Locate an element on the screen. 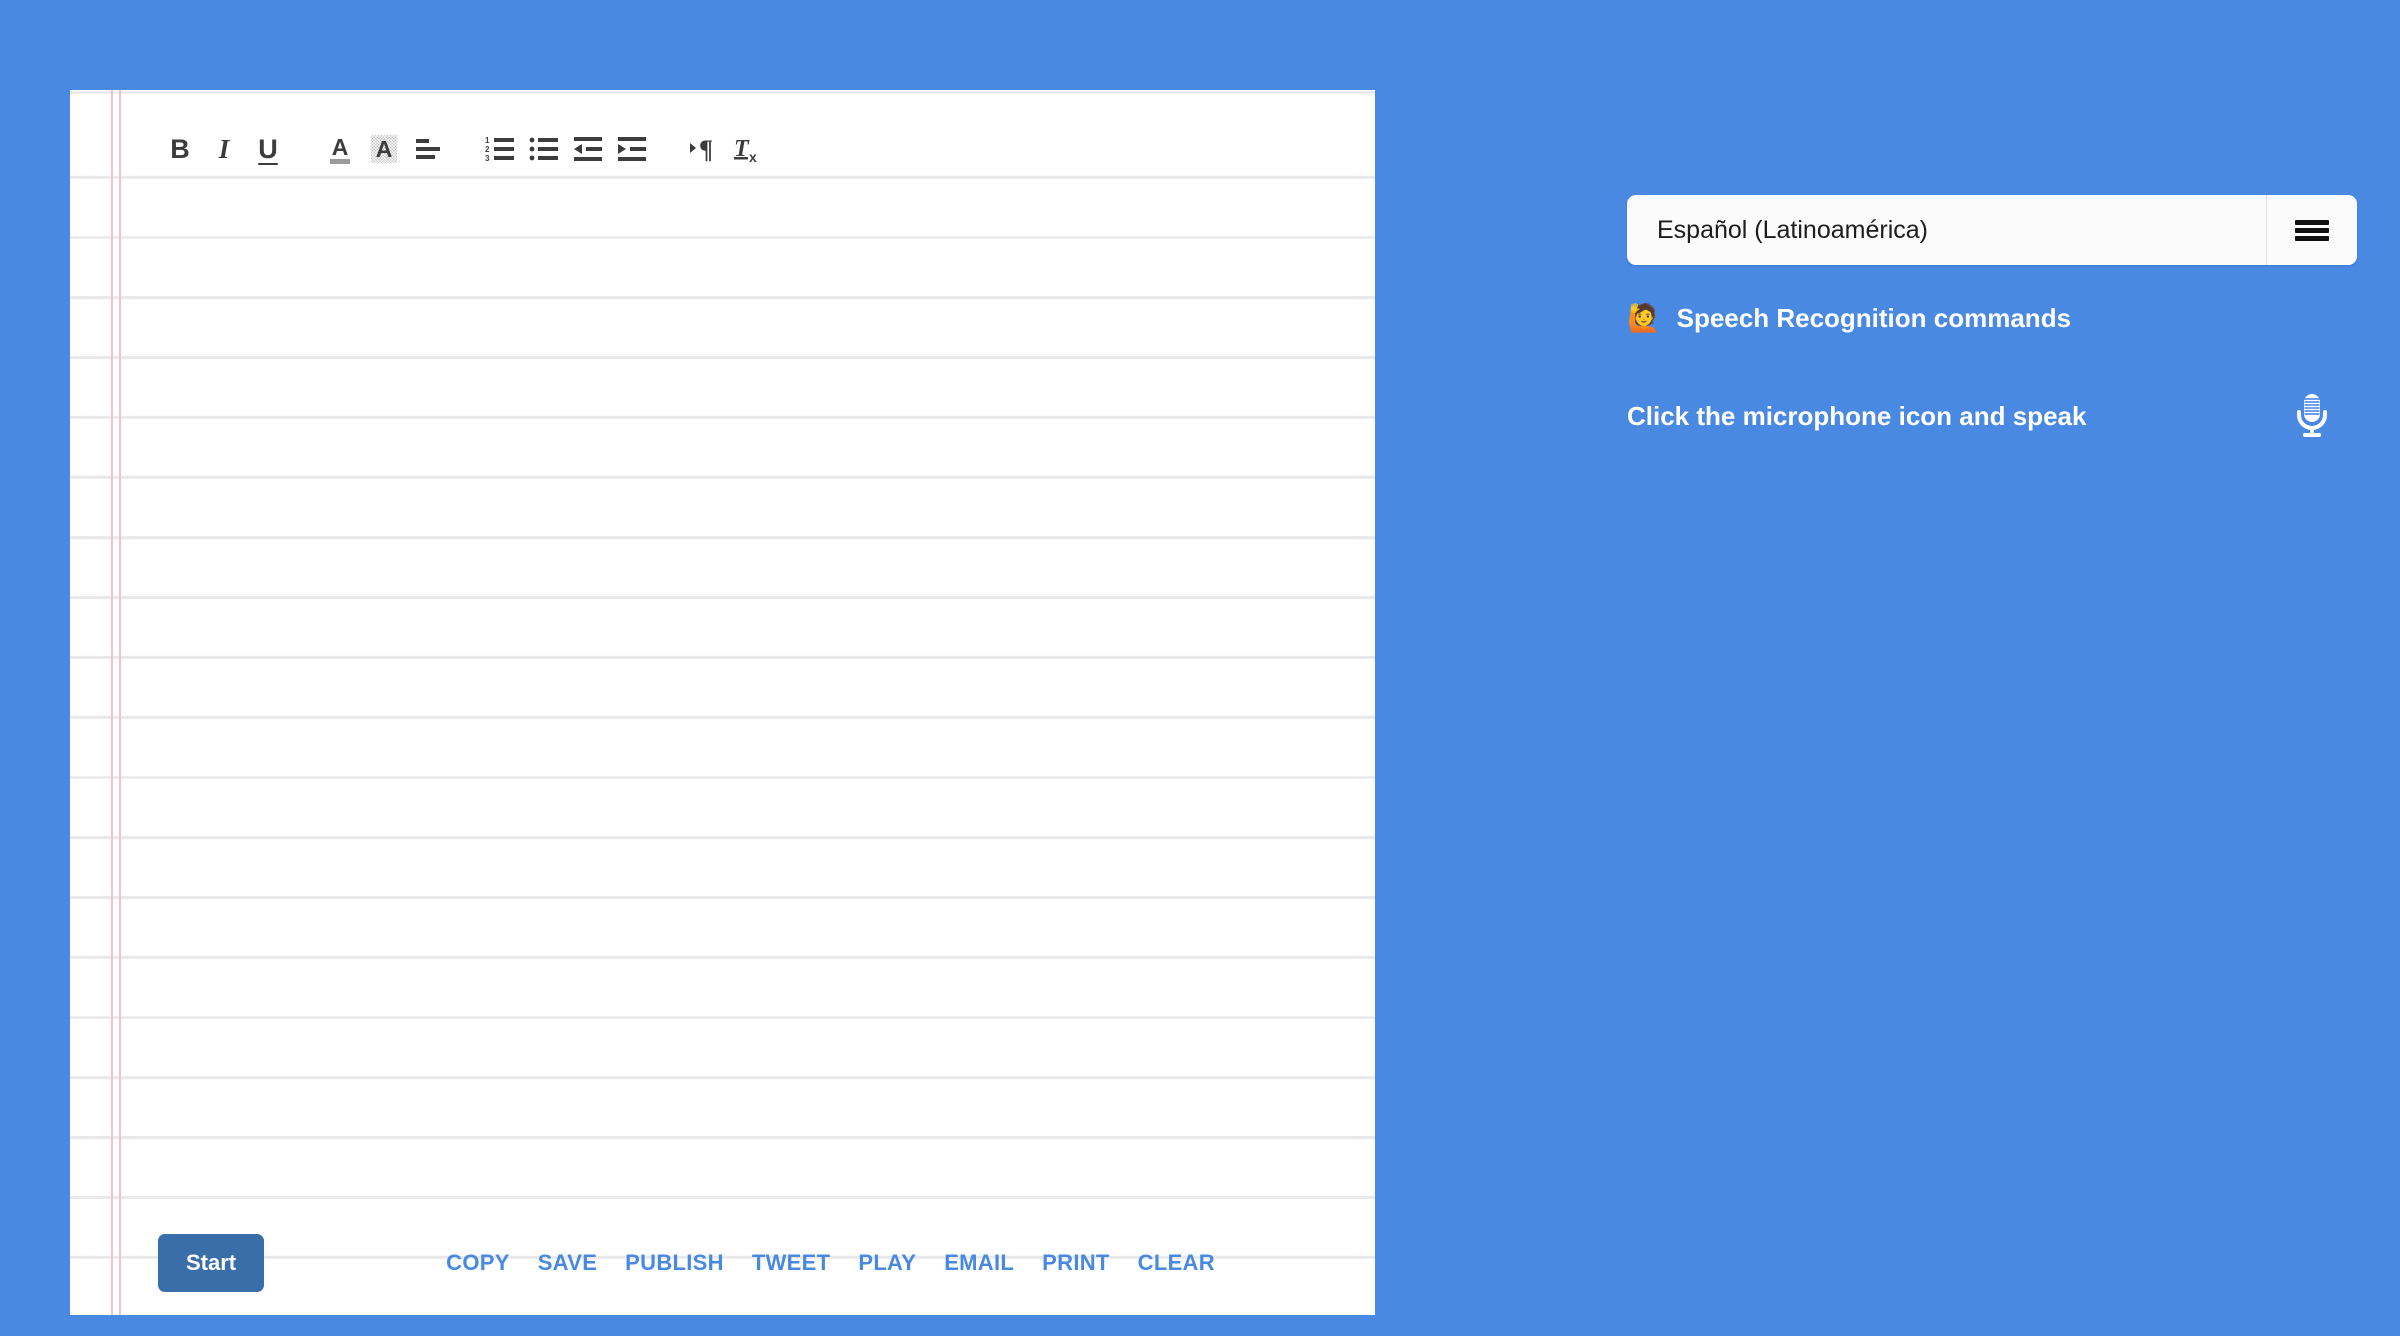 The height and width of the screenshot is (1336, 2400). text-color-button: A is located at coordinates (340, 149).